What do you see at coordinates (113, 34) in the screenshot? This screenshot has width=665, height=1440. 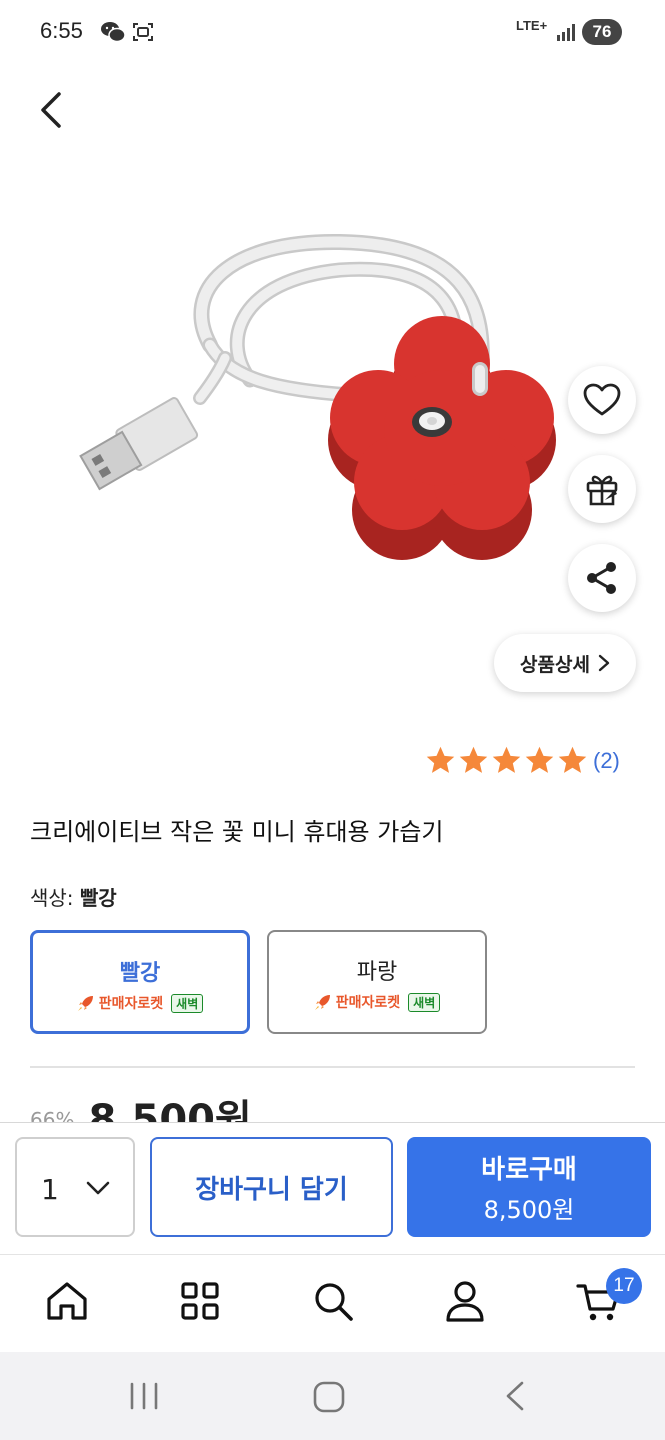 I see `wechat-icon` at bounding box center [113, 34].